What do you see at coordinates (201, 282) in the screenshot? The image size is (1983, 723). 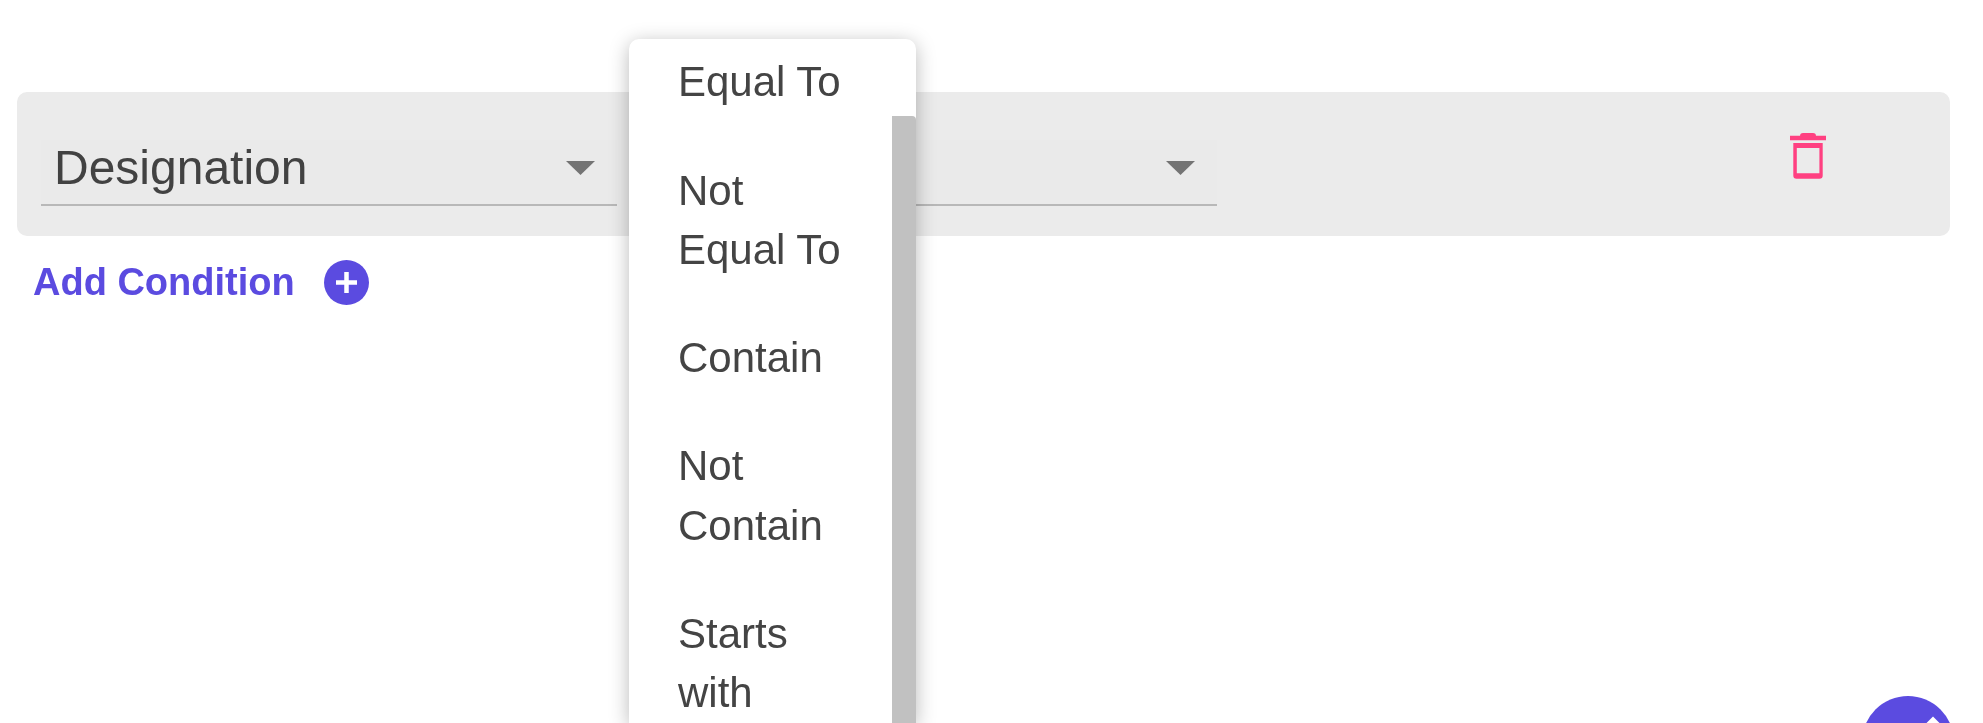 I see `add-condition-button: Add Condition` at bounding box center [201, 282].